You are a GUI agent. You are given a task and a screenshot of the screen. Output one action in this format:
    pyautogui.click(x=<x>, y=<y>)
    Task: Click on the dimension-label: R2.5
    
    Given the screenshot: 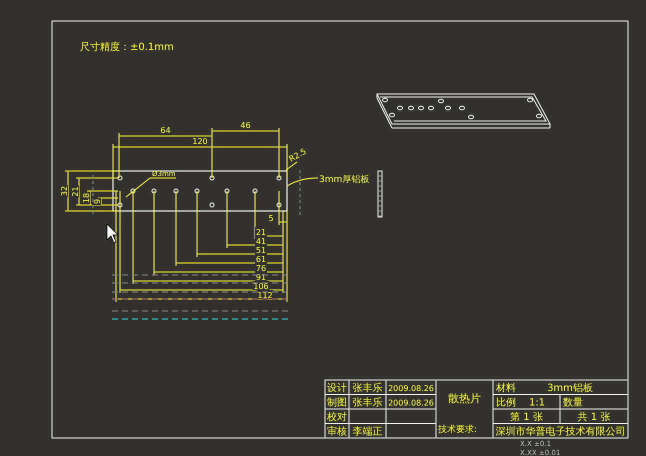 What is the action you would take?
    pyautogui.click(x=298, y=155)
    